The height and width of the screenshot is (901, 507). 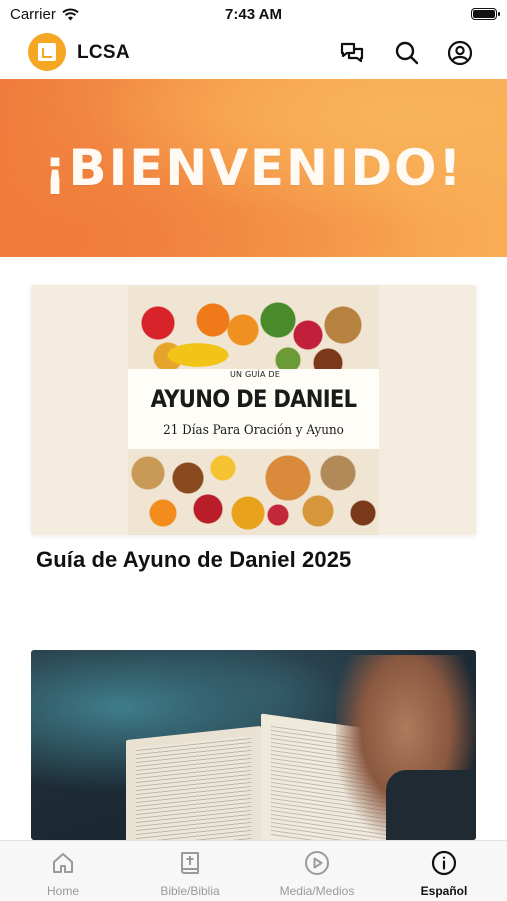 I want to click on tab-bar: Home Bible/Biblia Media/Medios Español, so click(x=253, y=870).